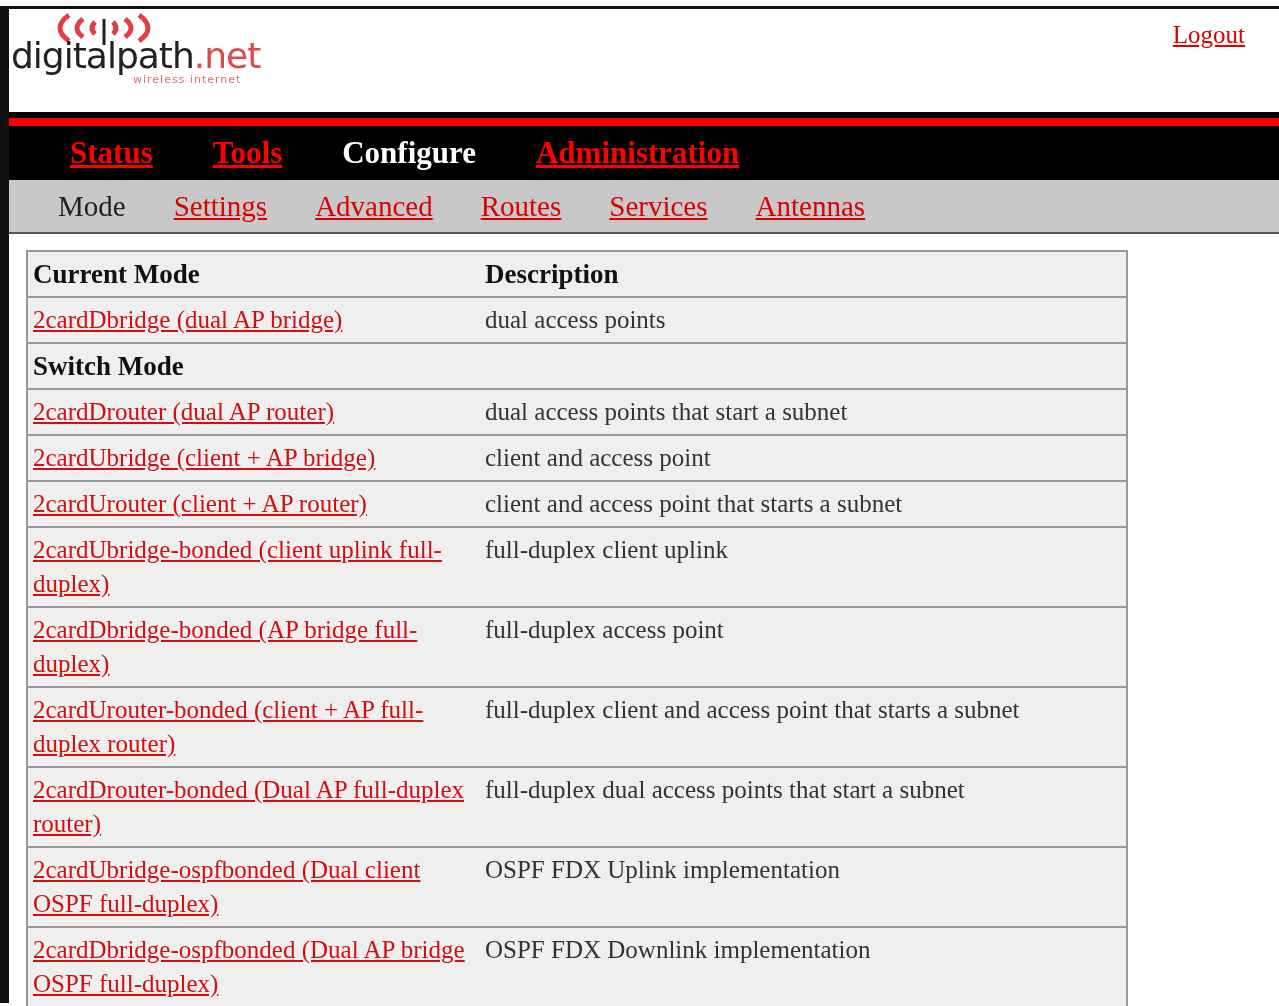 The height and width of the screenshot is (1006, 1279). I want to click on nav-tab: Configure, so click(409, 153).